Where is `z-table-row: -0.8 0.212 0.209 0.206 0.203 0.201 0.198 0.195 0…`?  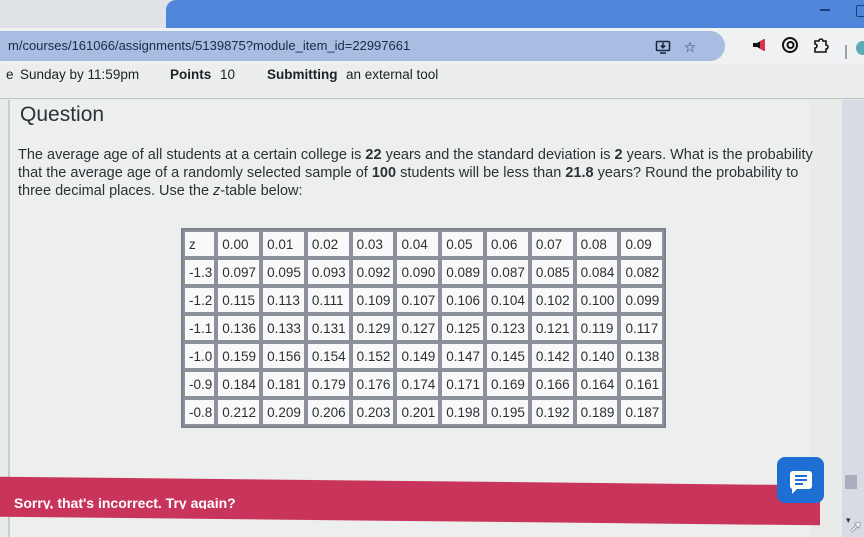
z-table-row: -0.8 0.212 0.209 0.206 0.203 0.201 0.198 0.195 0… is located at coordinates (424, 412).